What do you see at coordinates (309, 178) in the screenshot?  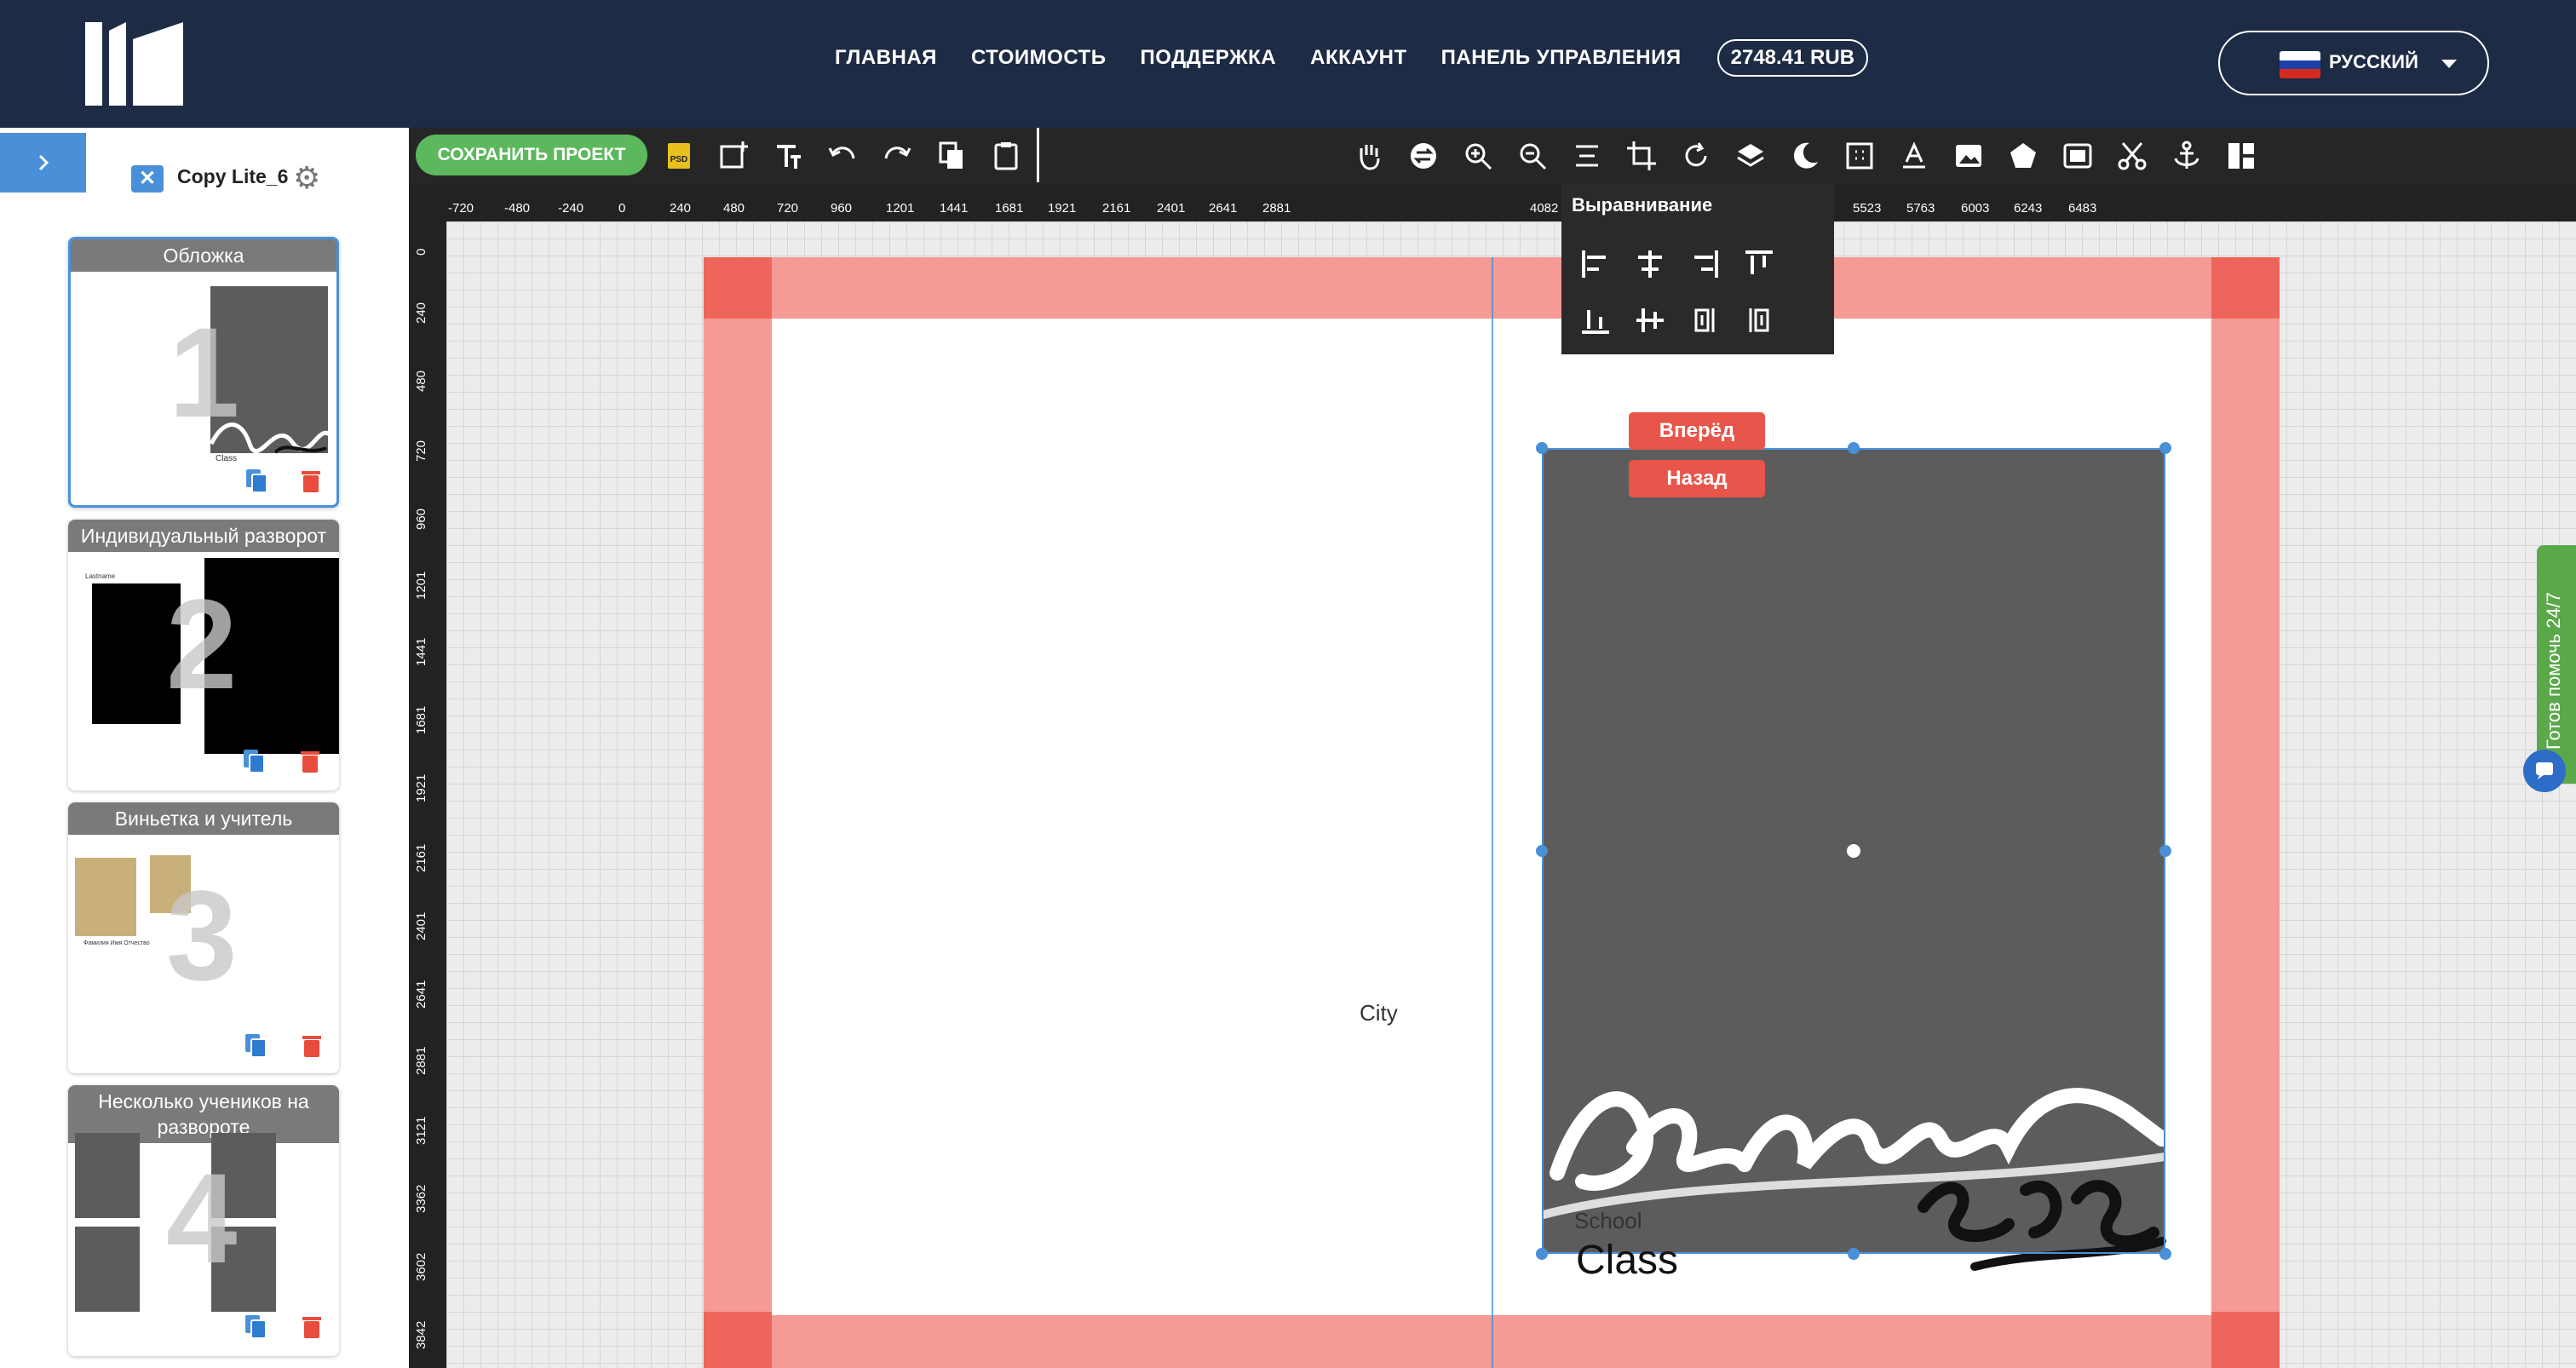 I see `gear-icon: ⚙` at bounding box center [309, 178].